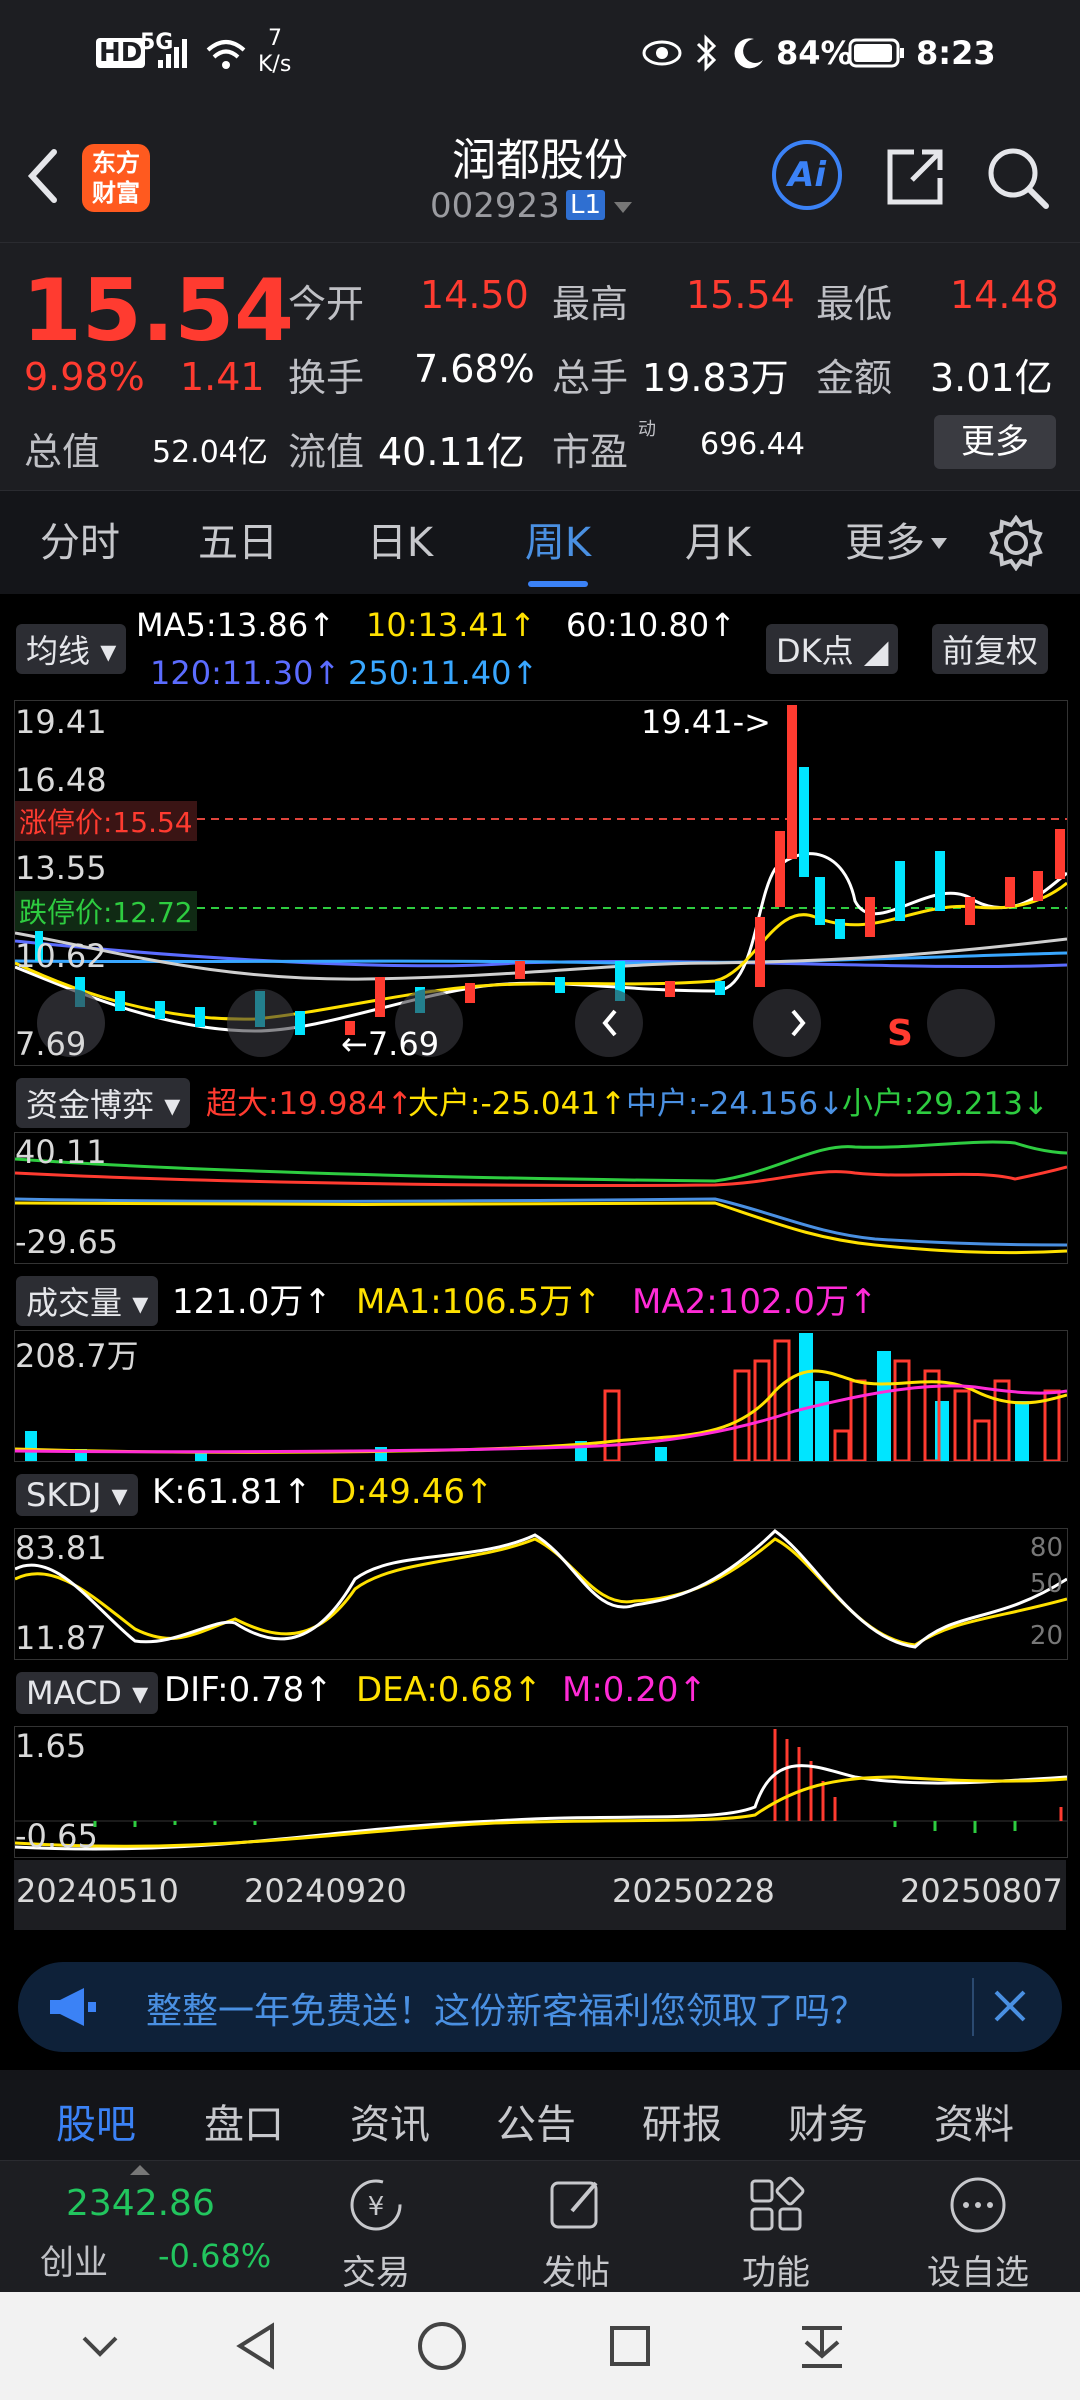 Image resolution: width=1080 pixels, height=2400 pixels. Describe the element at coordinates (449, 1690) in the screenshot. I see `macd-dea: DEA:0.68↑` at that location.